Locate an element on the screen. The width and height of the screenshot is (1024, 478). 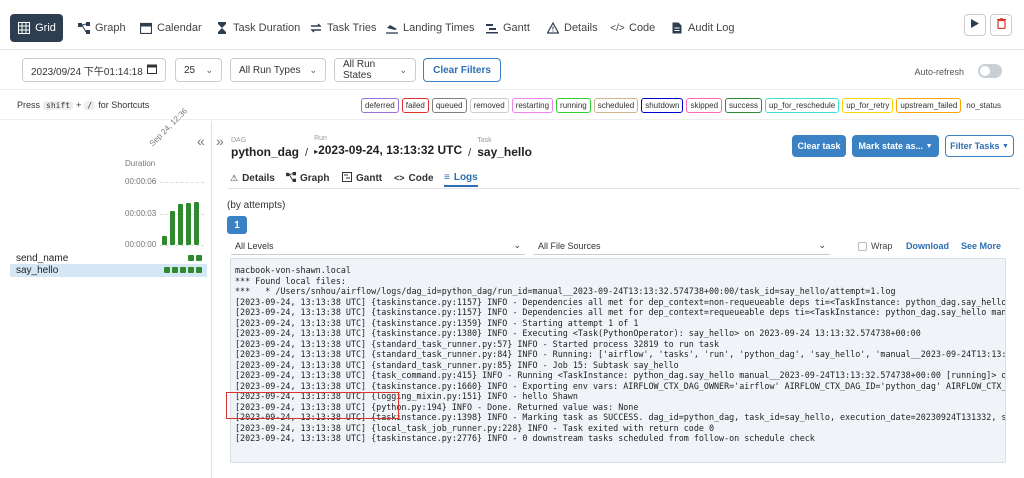
clear-task-button: Clear task is located at coordinates (819, 146).